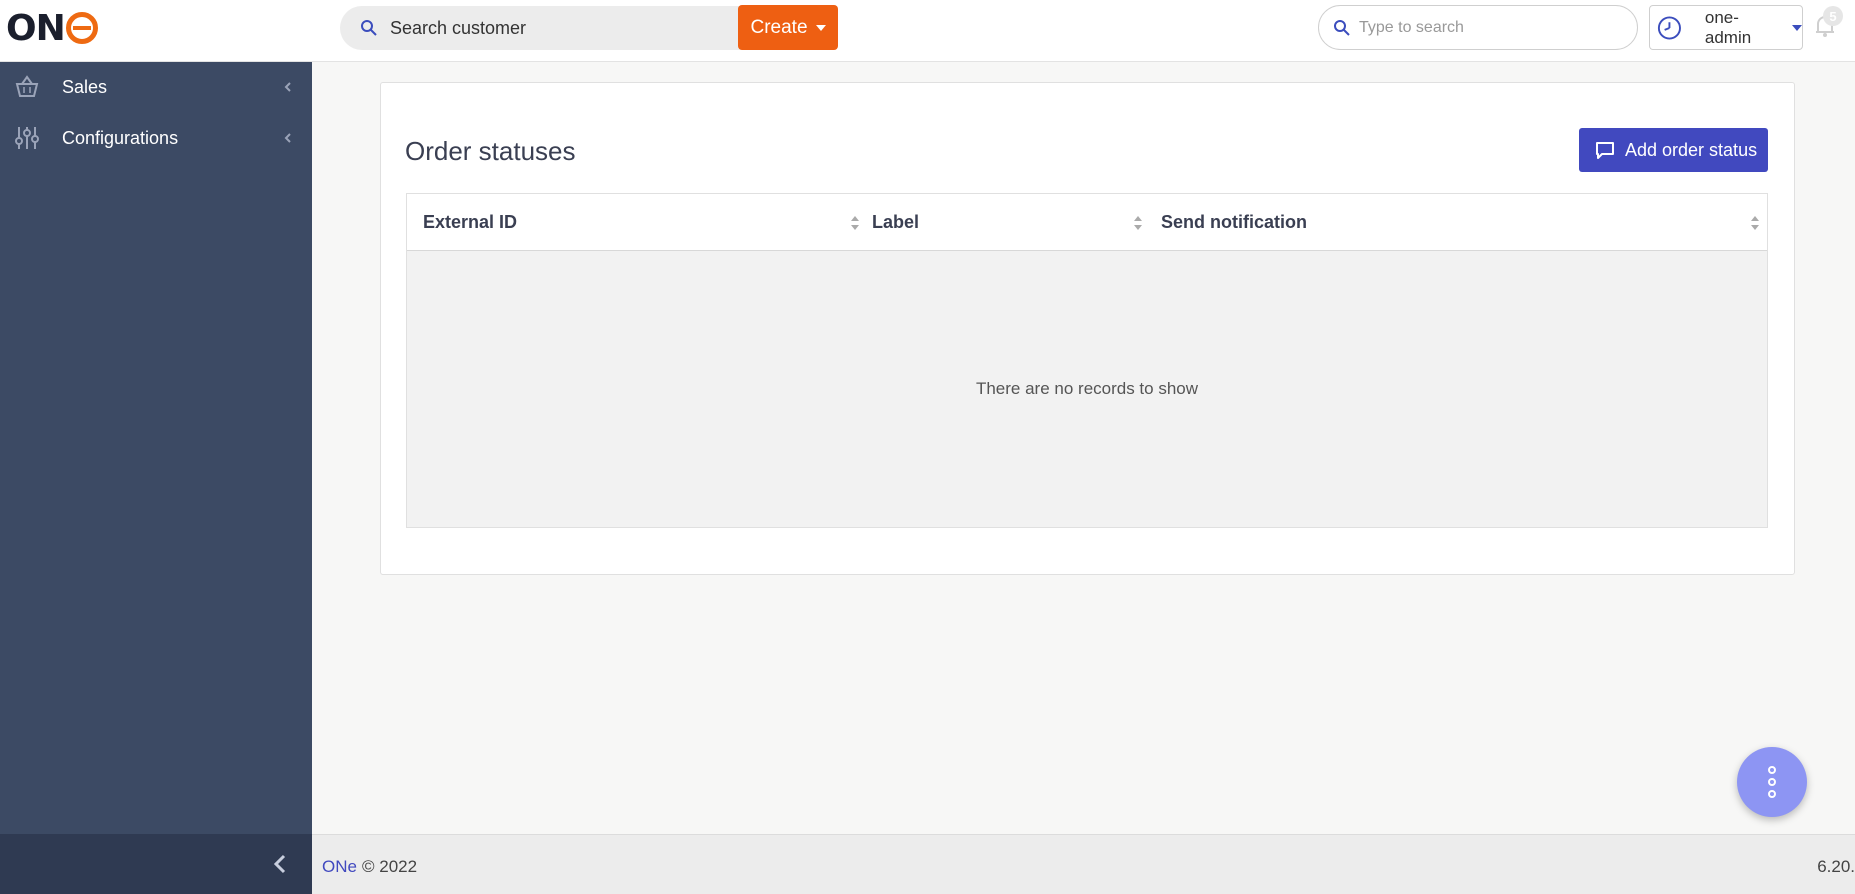 The width and height of the screenshot is (1855, 894). I want to click on sidebar-item-configurations: Configurations, so click(156, 138).